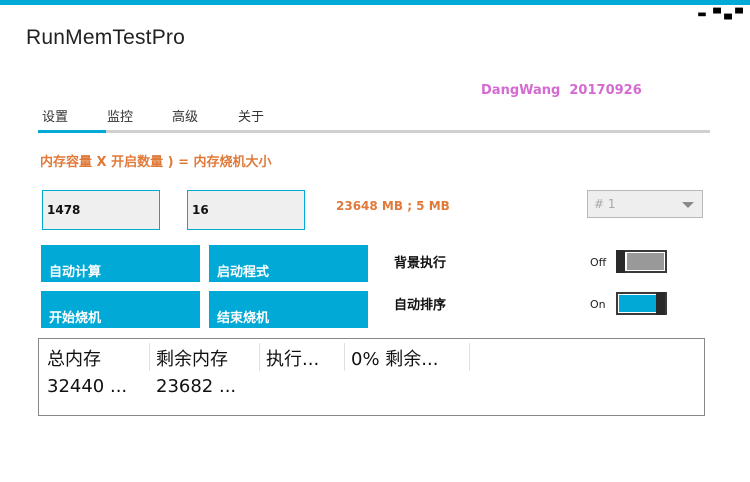 This screenshot has height=482, width=750. I want to click on auto-calc-label: 自动计算, so click(75, 272).